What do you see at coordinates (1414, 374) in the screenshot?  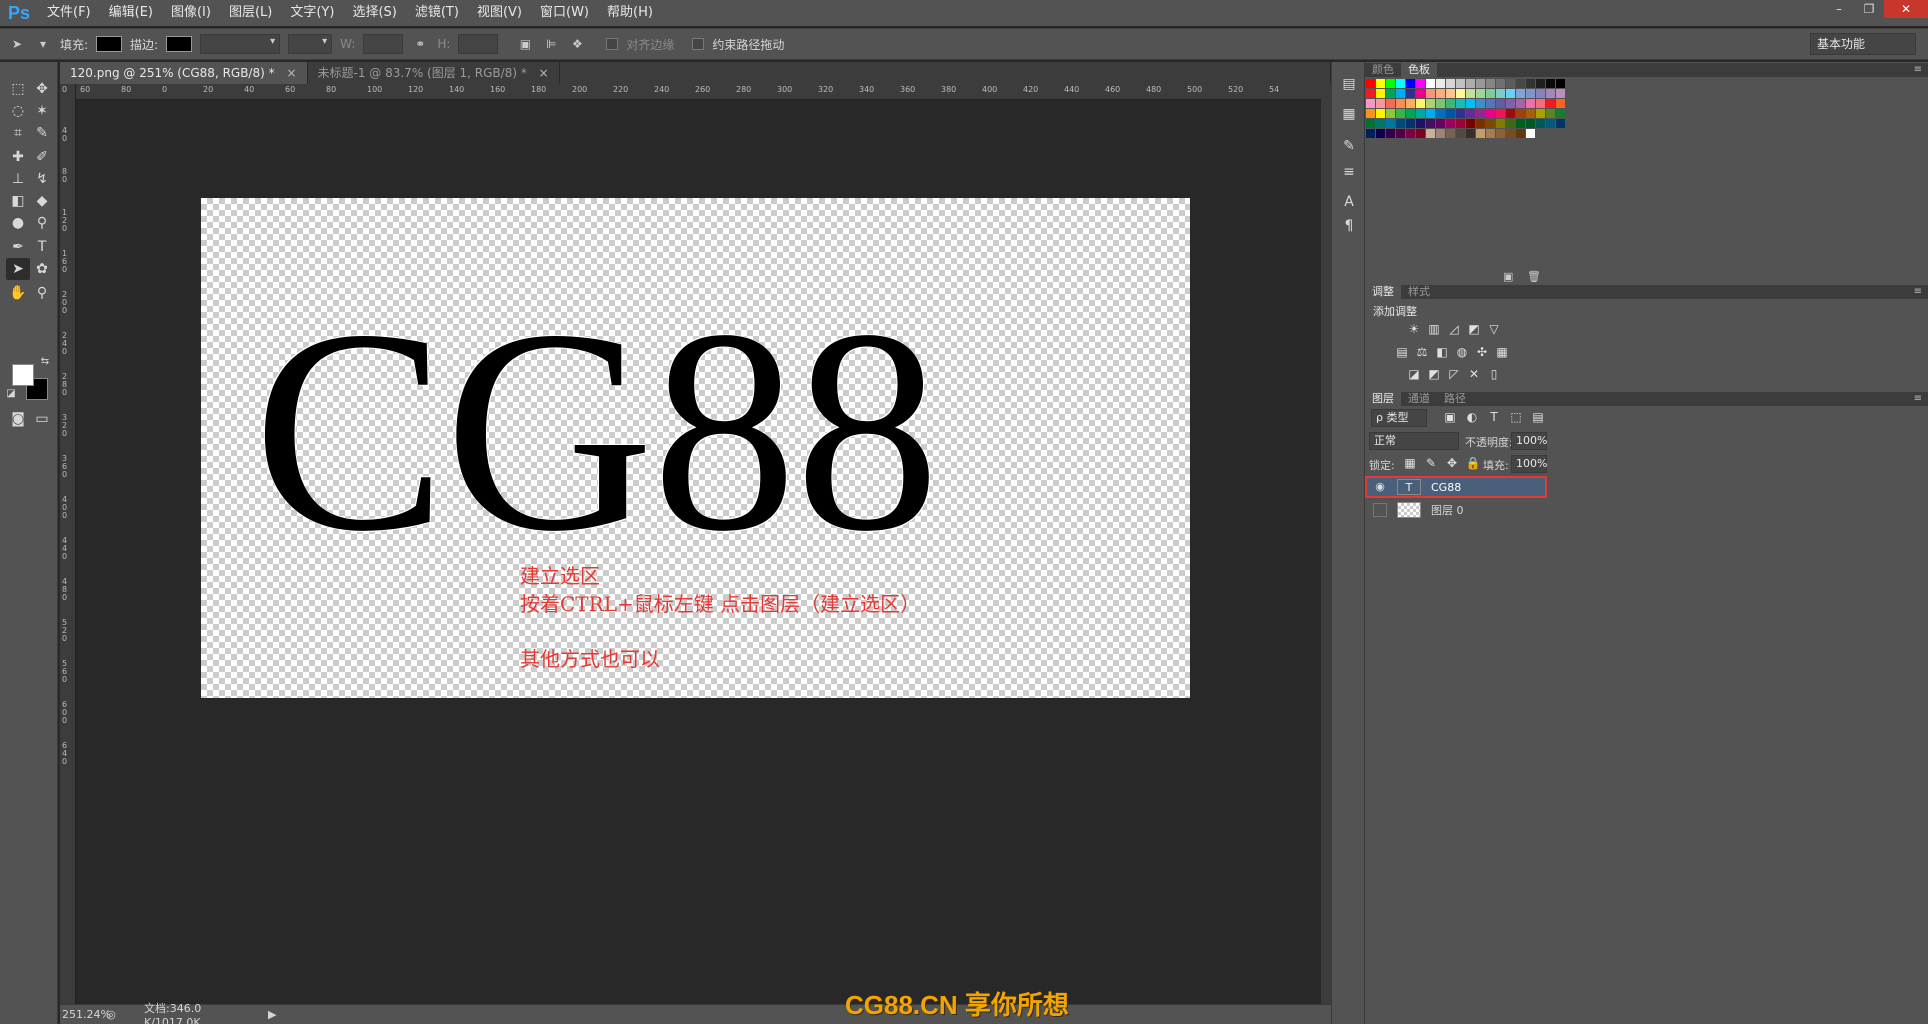 I see `invert-icon: ◪` at bounding box center [1414, 374].